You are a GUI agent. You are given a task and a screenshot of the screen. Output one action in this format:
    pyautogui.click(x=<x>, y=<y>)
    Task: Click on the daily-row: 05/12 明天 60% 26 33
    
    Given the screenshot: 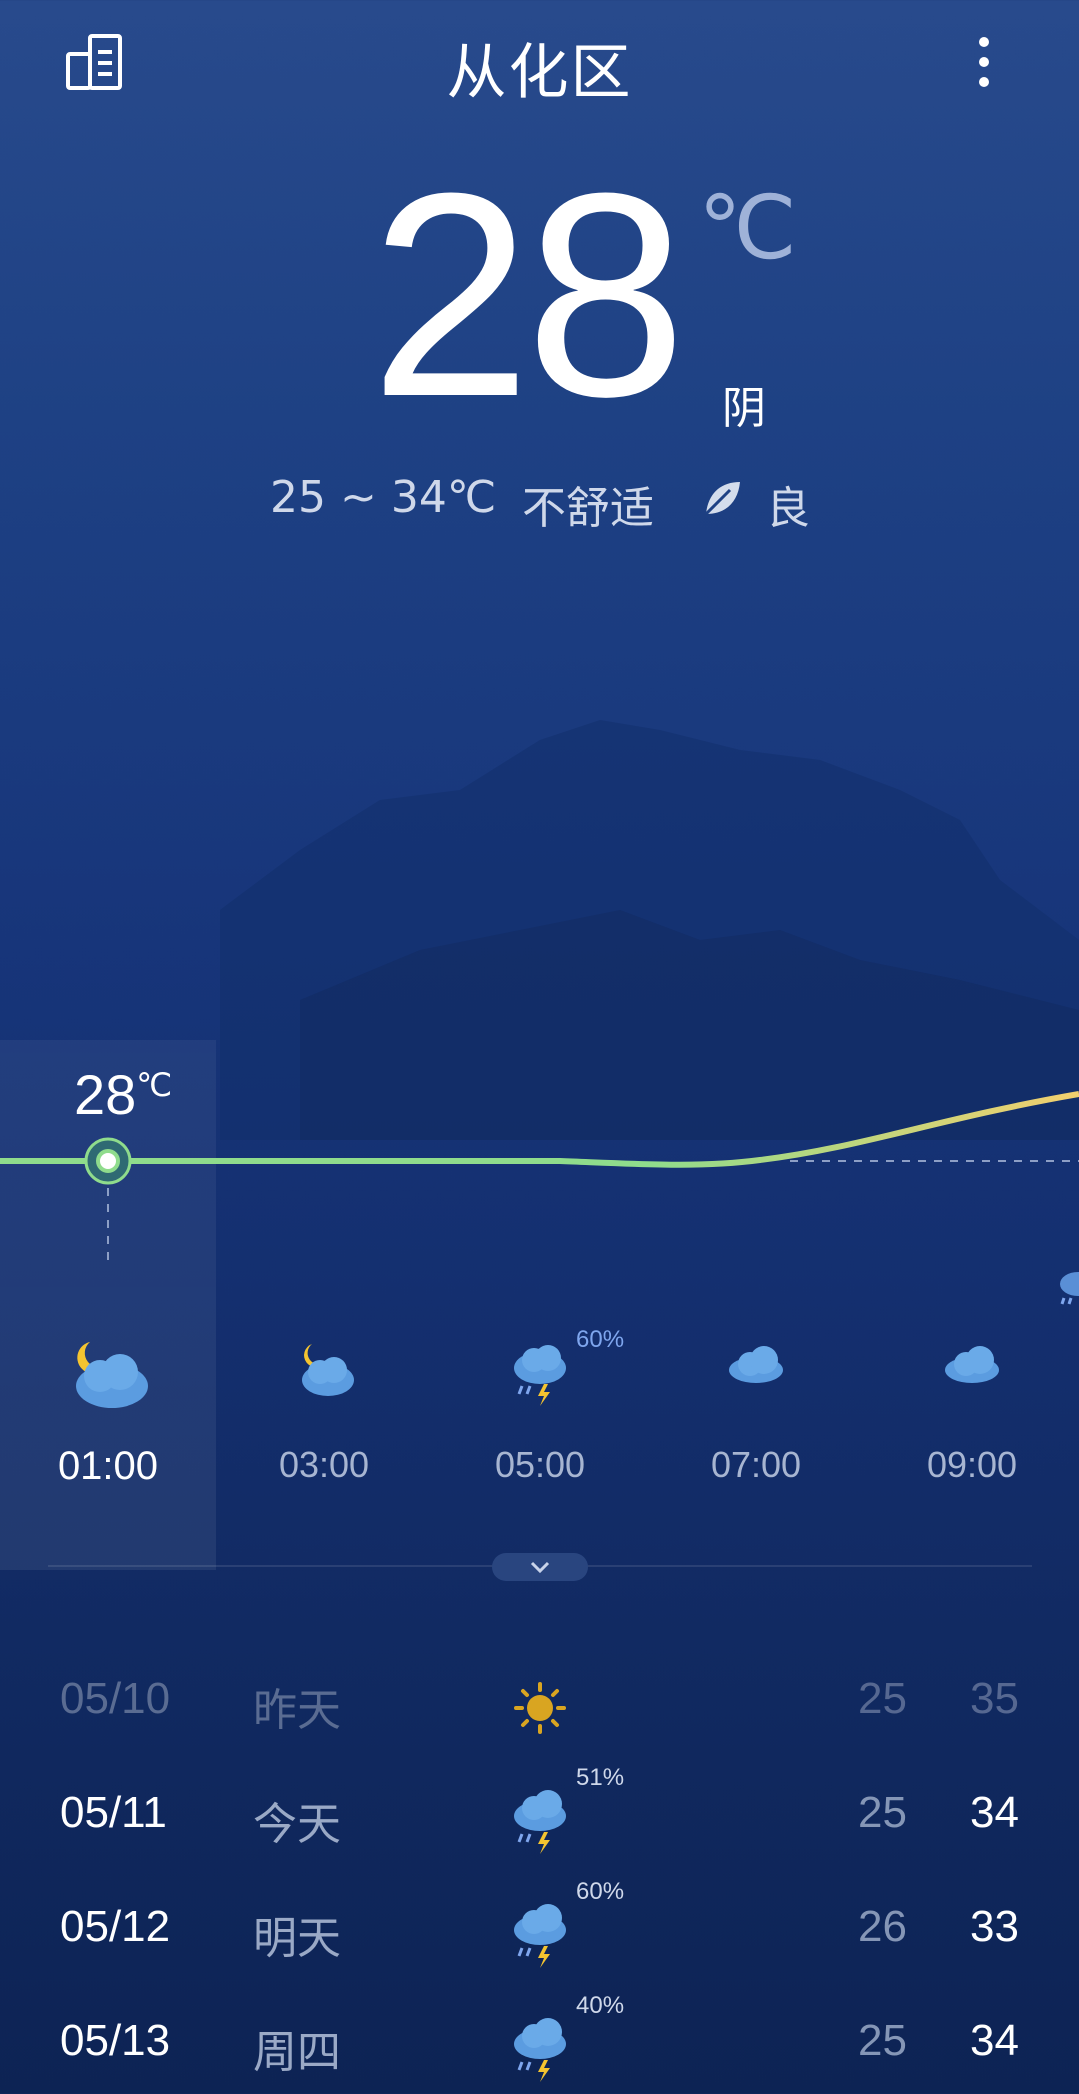 What is the action you would take?
    pyautogui.click(x=539, y=1928)
    